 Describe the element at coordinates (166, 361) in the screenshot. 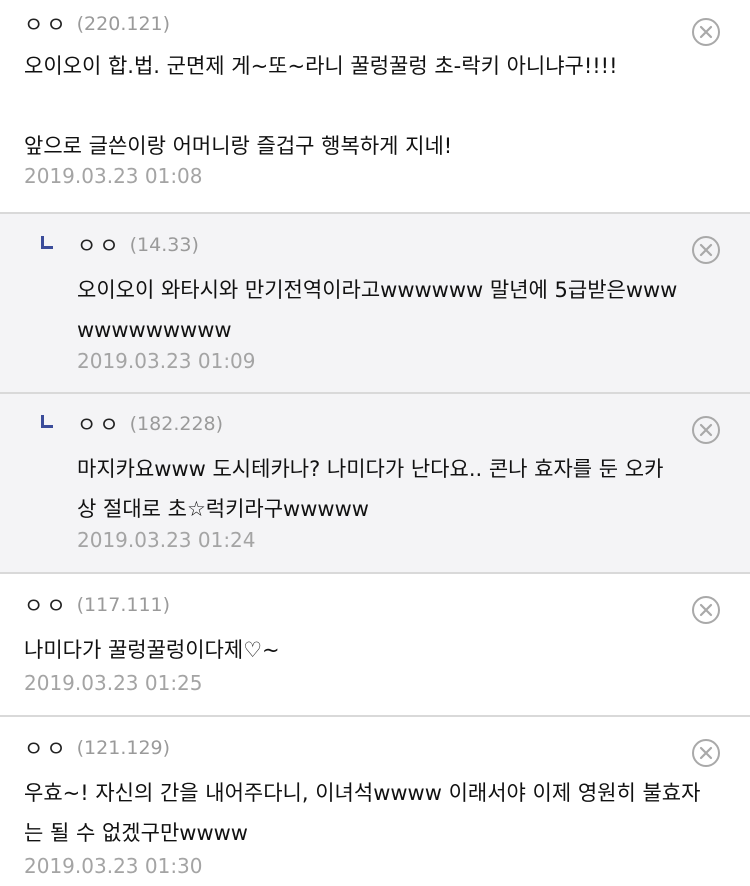

I see `comment-date: 2019.03.23 01:09` at that location.